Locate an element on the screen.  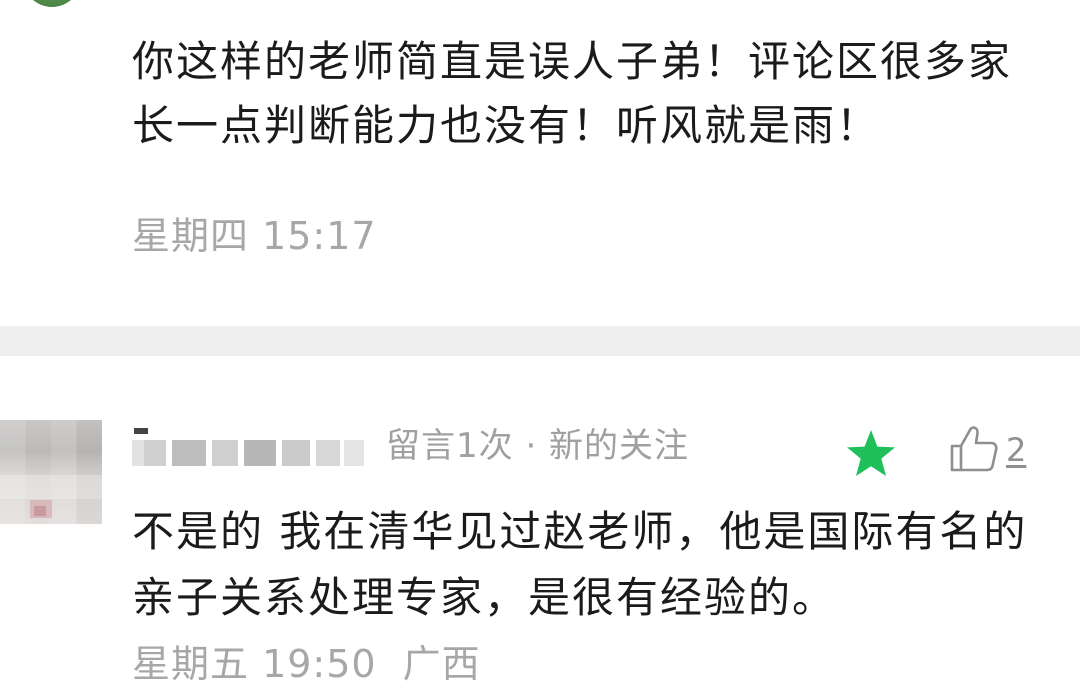
like-count: 2 is located at coordinates (1016, 450).